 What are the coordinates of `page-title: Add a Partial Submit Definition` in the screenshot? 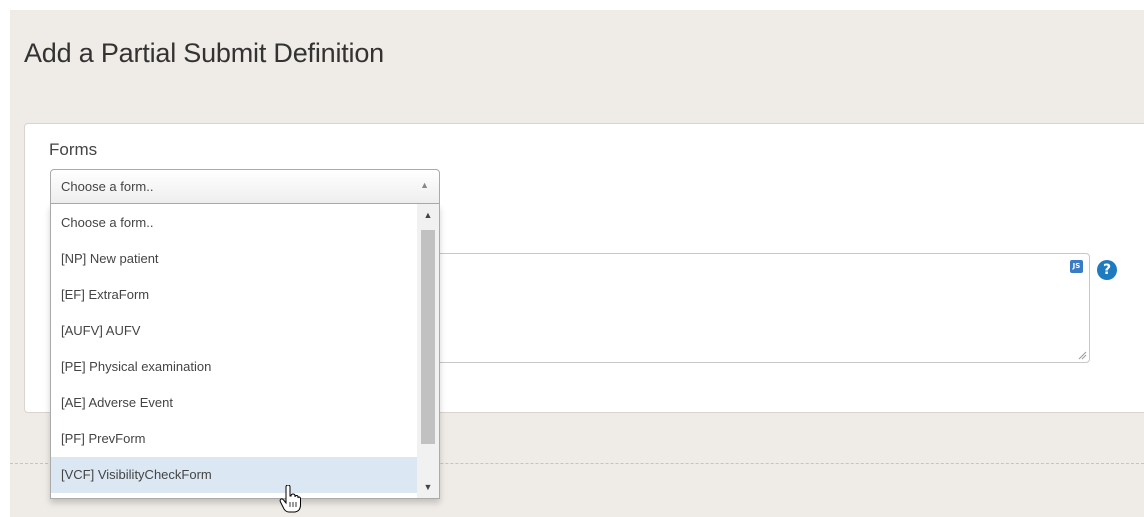 It's located at (204, 53).